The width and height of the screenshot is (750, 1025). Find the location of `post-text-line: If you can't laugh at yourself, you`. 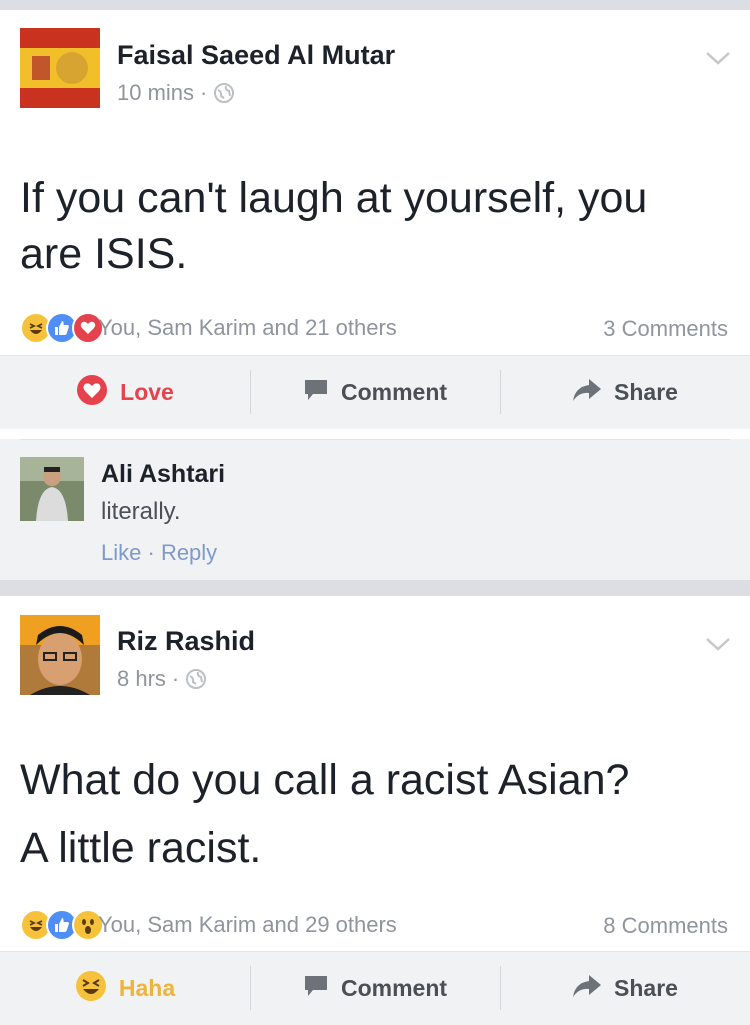

post-text-line: If you can't laugh at yourself, you is located at coordinates (334, 198).